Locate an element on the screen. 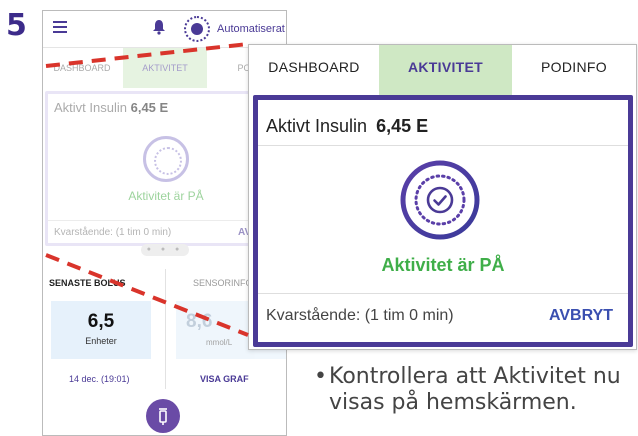 Image resolution: width=638 pixels, height=436 pixels. last-bolus-unit: Enheter is located at coordinates (101, 341).